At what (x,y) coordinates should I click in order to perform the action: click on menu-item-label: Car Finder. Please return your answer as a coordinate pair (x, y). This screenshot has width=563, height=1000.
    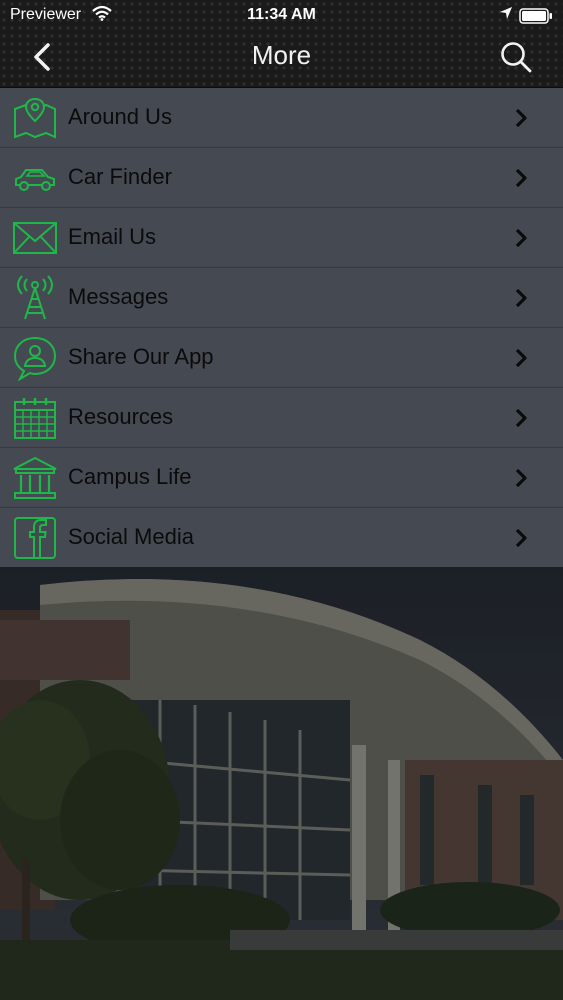
    Looking at the image, I should click on (120, 176).